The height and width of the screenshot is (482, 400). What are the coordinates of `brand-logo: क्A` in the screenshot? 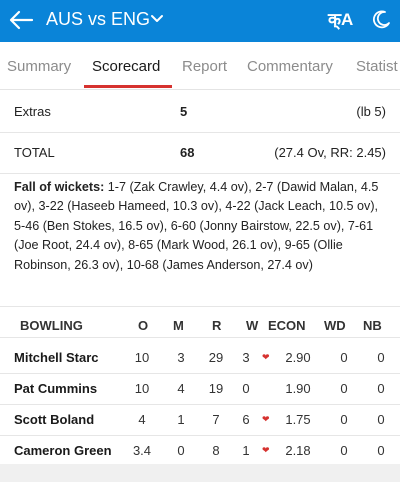 It's located at (340, 20).